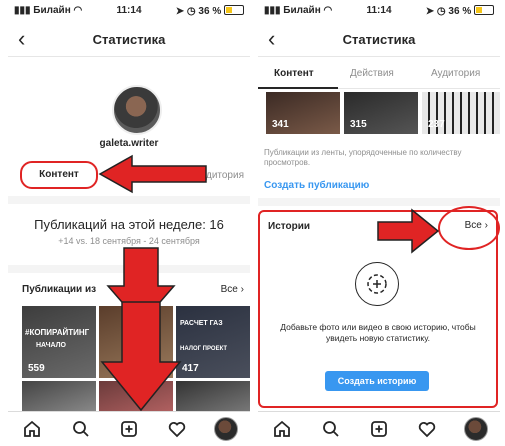  What do you see at coordinates (298, 88) in the screenshot?
I see `active-tab-indicator` at bounding box center [298, 88].